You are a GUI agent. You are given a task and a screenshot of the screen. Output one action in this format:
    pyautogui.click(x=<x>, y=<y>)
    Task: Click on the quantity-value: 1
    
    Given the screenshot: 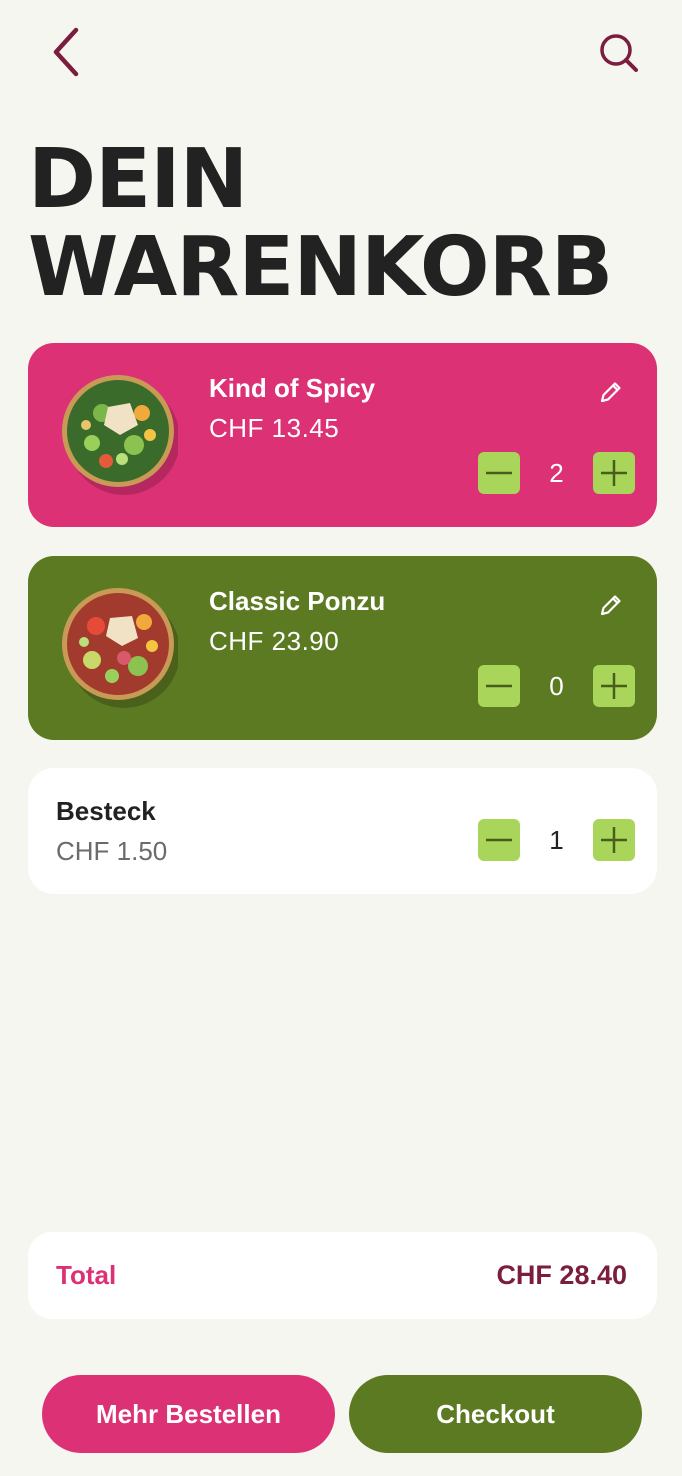 What is the action you would take?
    pyautogui.click(x=556, y=840)
    